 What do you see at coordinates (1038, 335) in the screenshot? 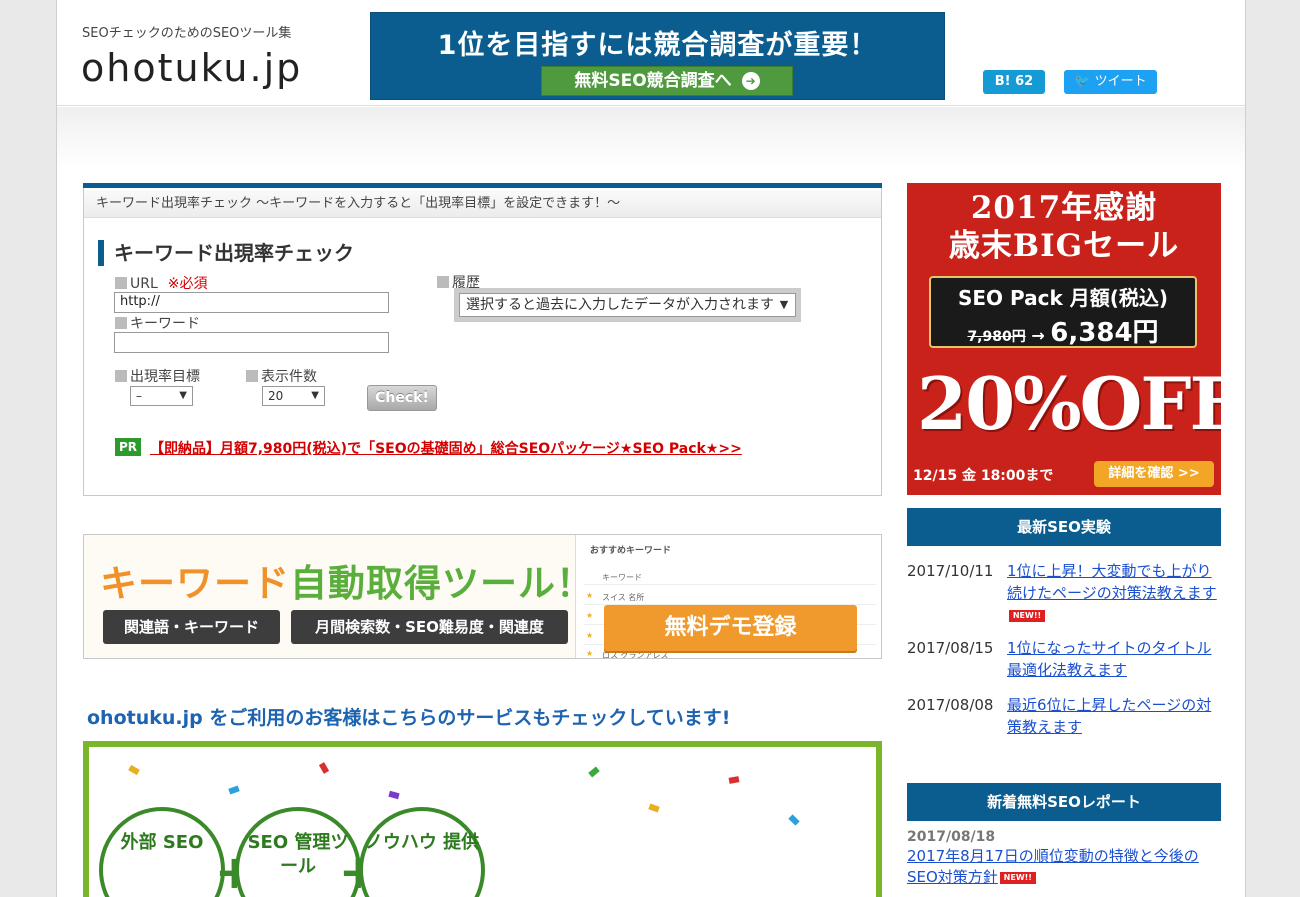
I see `price-arrow: →` at bounding box center [1038, 335].